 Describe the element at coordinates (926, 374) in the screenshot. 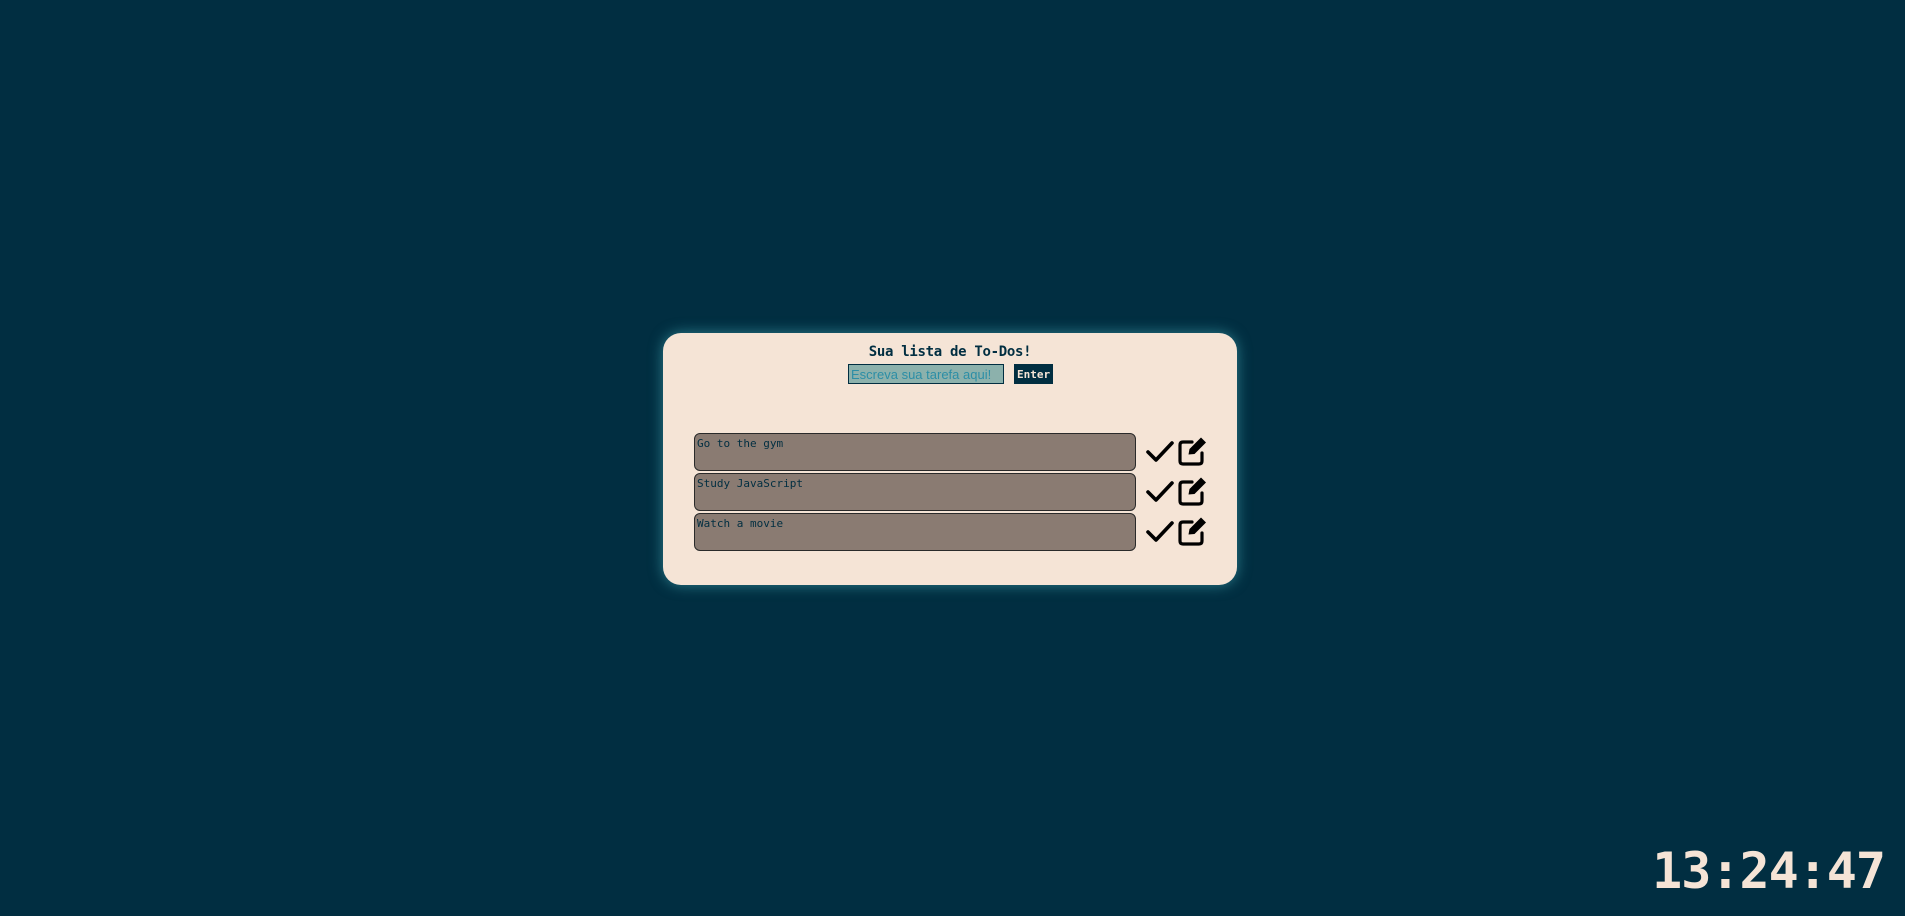

I see `task-input` at that location.